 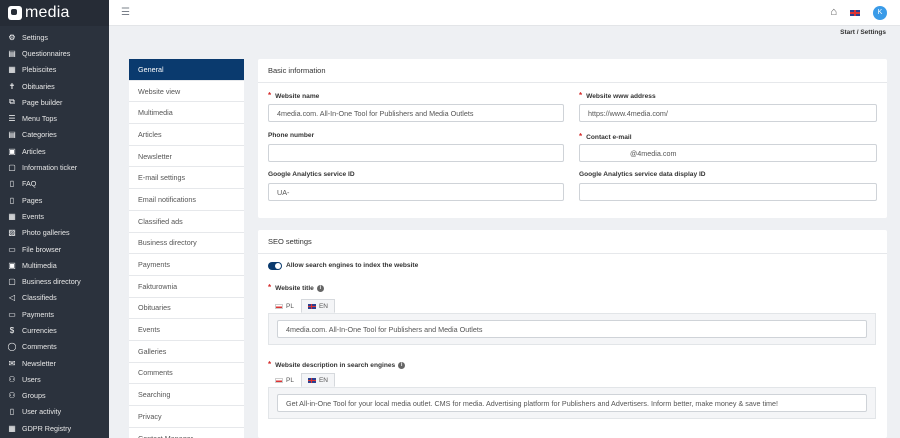 What do you see at coordinates (54, 53) in the screenshot?
I see `sidebar-item-questionnaires: ▤ Questionnaires` at bounding box center [54, 53].